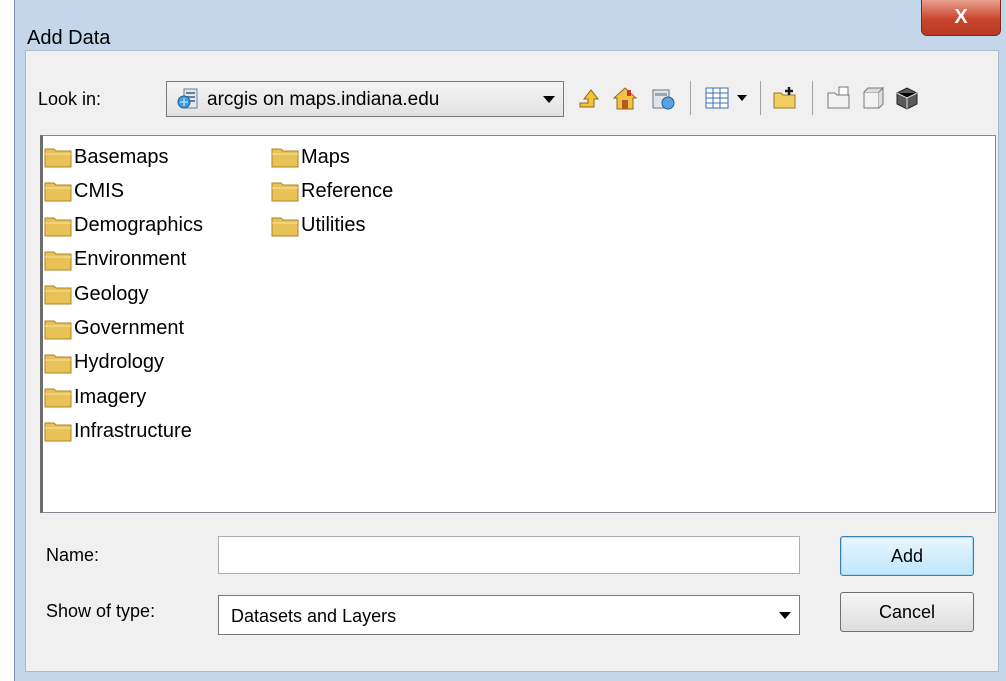 This screenshot has height=681, width=1006. Describe the element at coordinates (99, 190) in the screenshot. I see `folder-name: CMIS` at that location.